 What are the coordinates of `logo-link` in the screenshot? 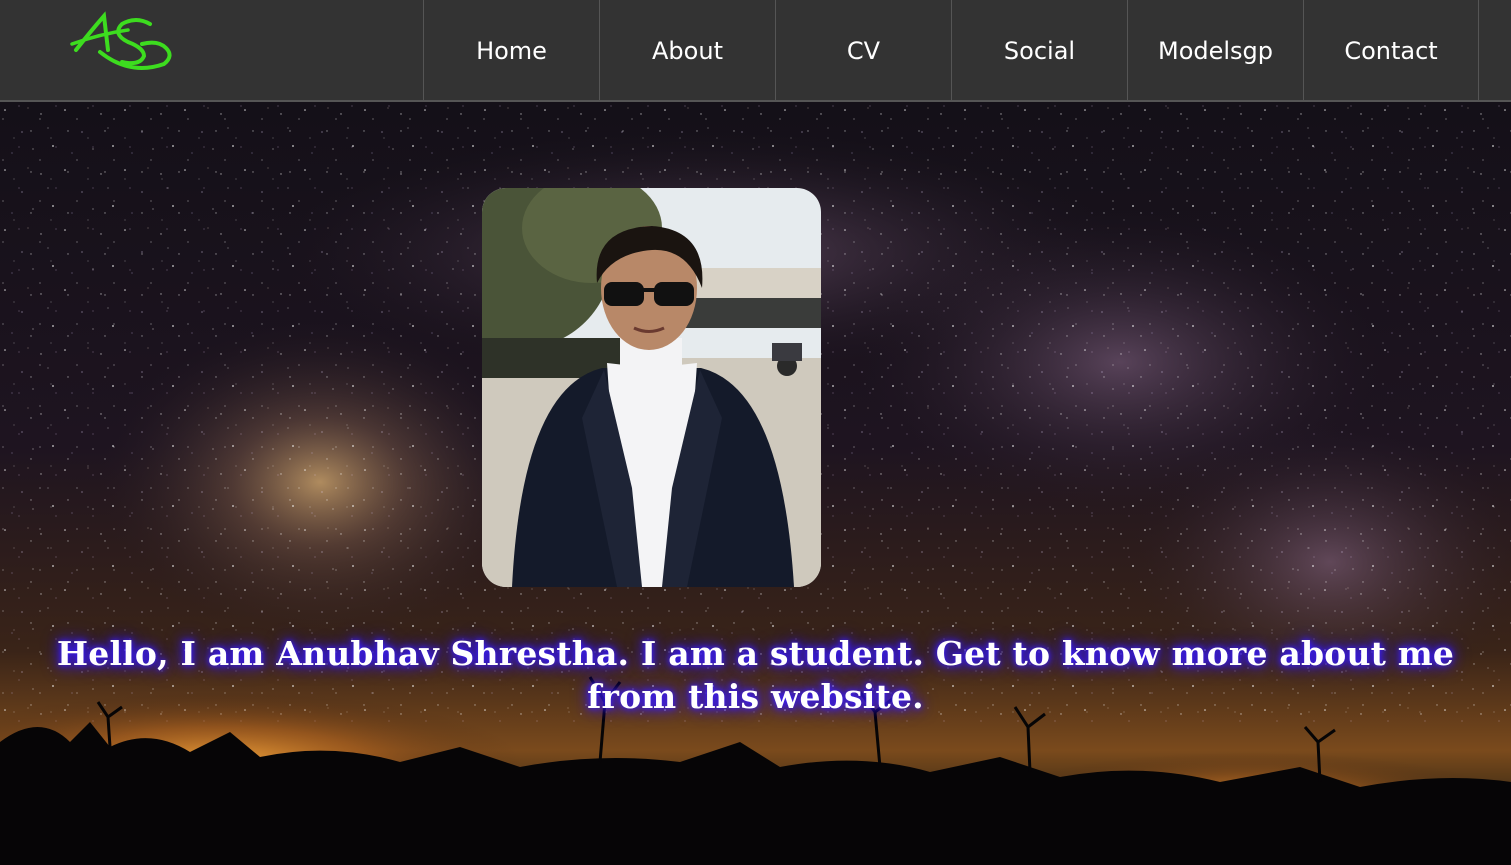 It's located at (122, 43).